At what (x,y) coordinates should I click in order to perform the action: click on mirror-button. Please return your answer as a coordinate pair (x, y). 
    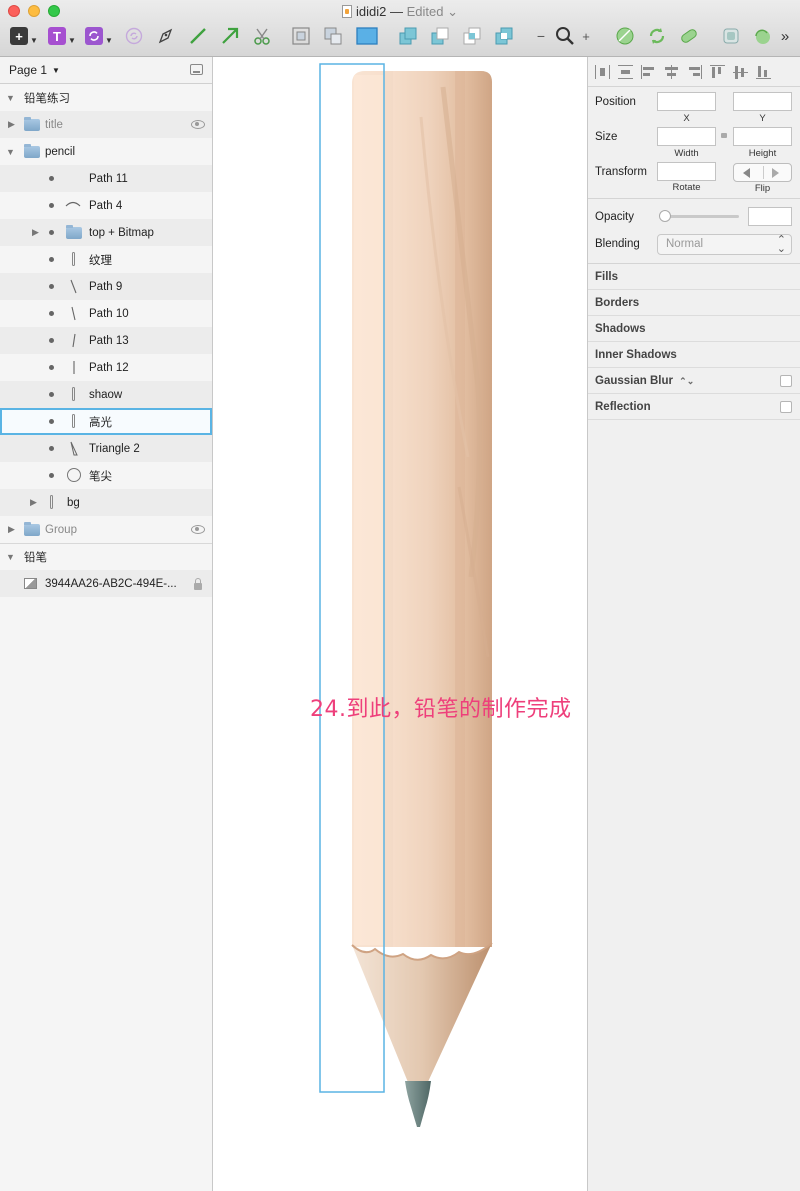
    Looking at the image, I should click on (762, 36).